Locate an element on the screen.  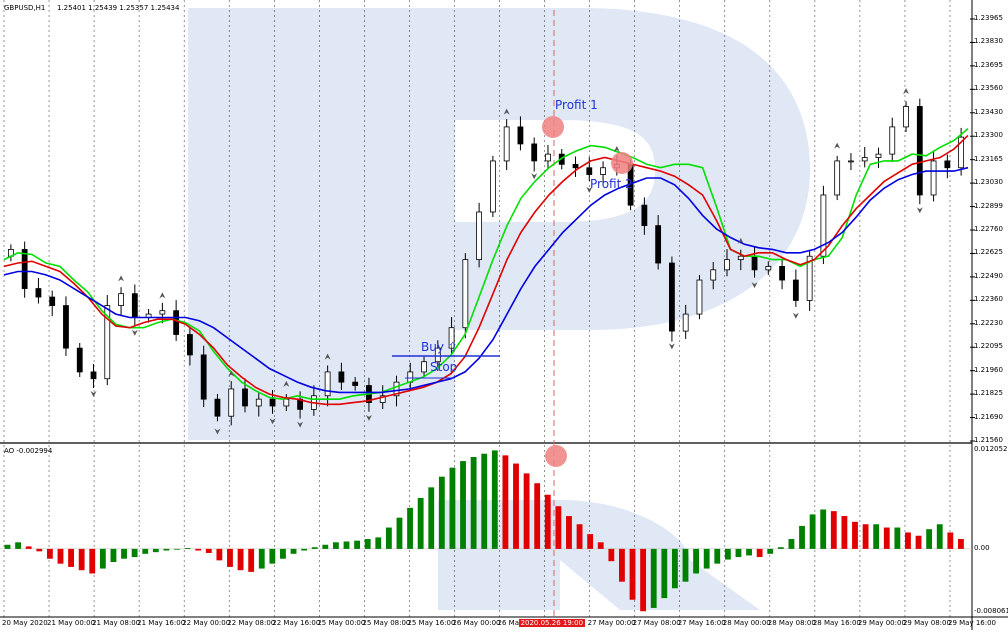
price-tick-label: 1.23030 is located at coordinates (988, 182).